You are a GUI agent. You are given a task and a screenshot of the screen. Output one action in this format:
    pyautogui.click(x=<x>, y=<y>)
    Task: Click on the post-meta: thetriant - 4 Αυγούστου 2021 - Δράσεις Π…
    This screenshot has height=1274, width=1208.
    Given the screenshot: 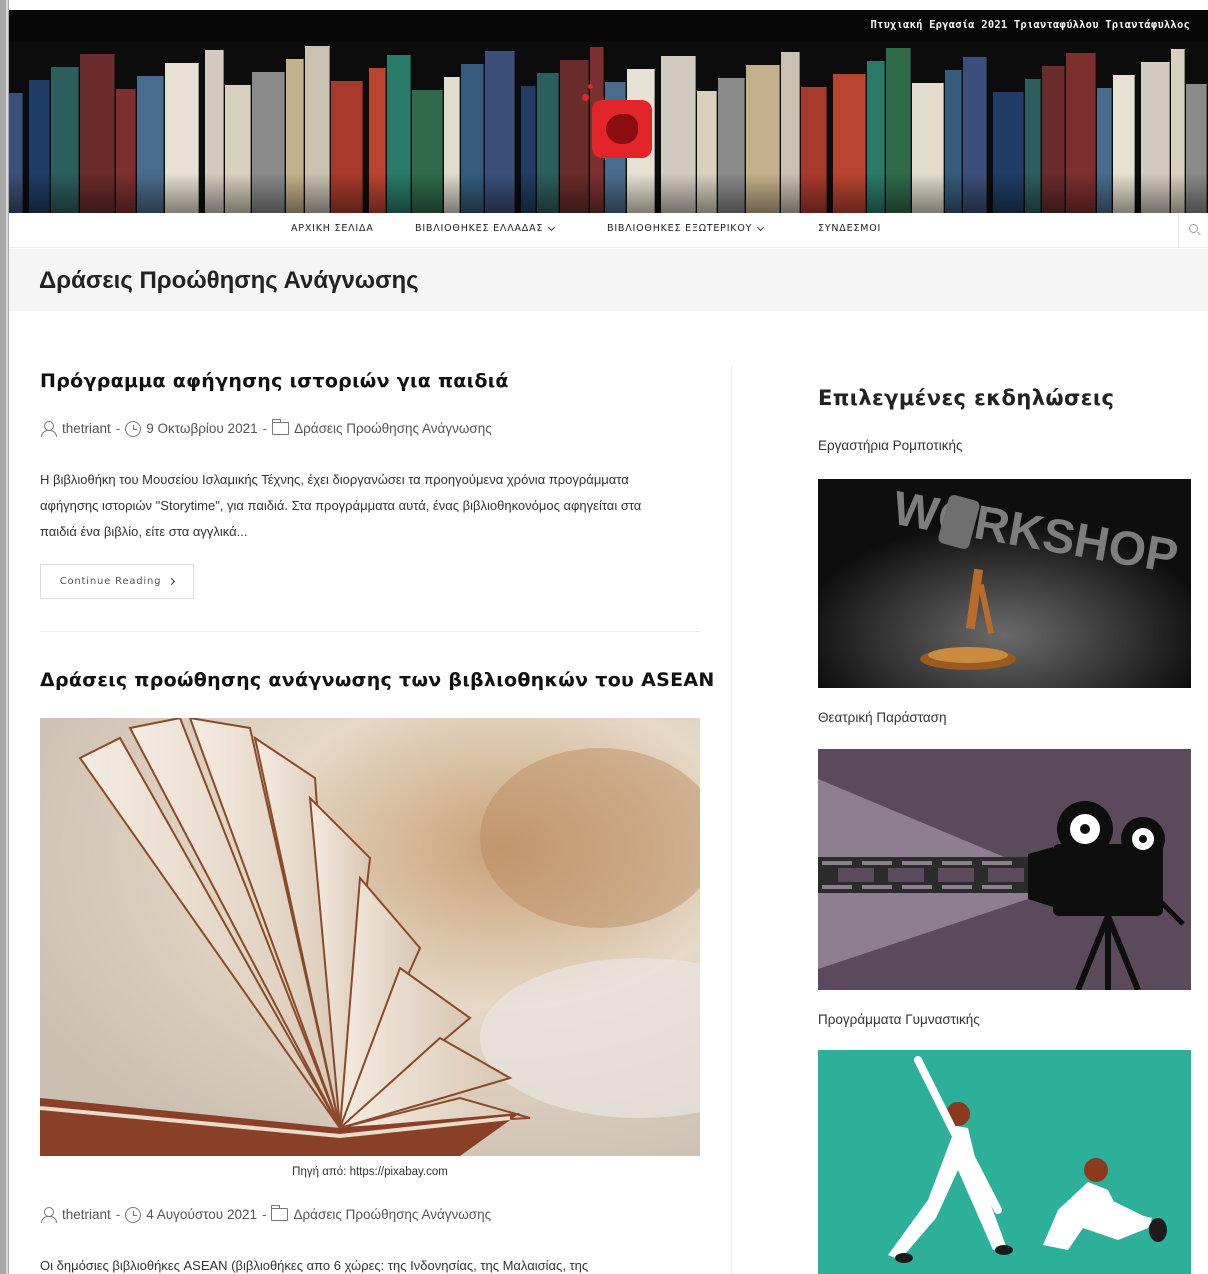 What is the action you would take?
    pyautogui.click(x=265, y=1214)
    